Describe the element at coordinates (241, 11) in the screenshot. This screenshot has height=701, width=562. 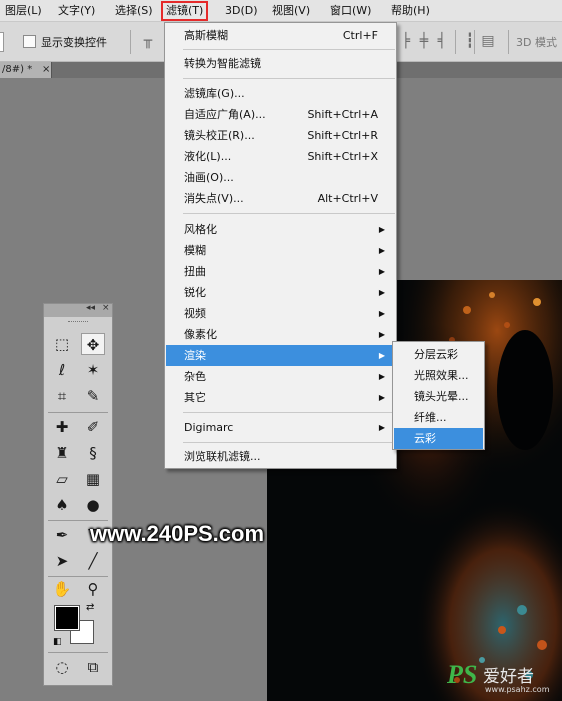
I see `menu-3d: 3D(D)` at that location.